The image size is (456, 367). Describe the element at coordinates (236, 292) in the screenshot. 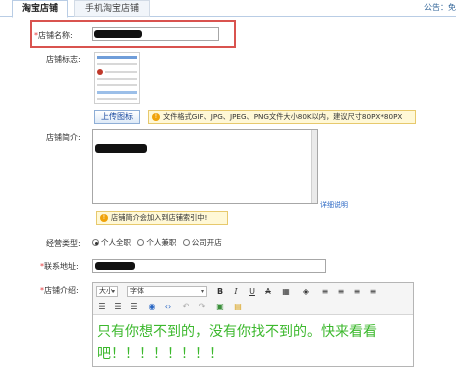

I see `italic-button: I` at that location.